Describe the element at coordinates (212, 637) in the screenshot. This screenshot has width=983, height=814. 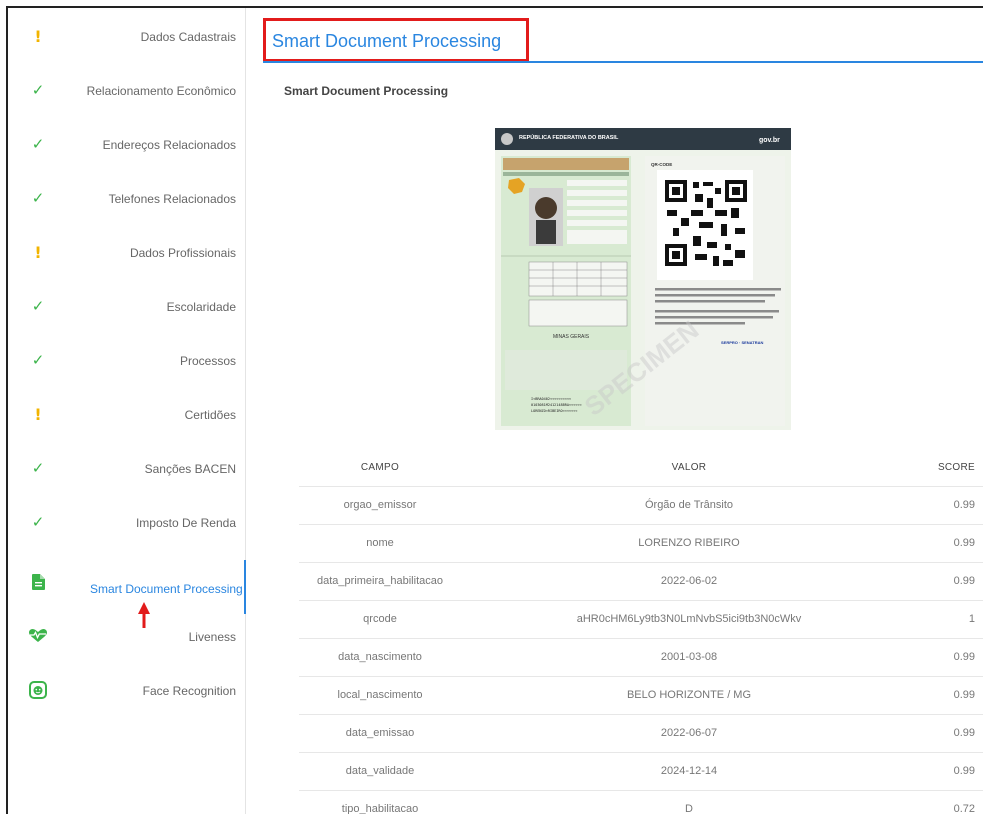
I see `sidebar-item-label: Liveness` at that location.